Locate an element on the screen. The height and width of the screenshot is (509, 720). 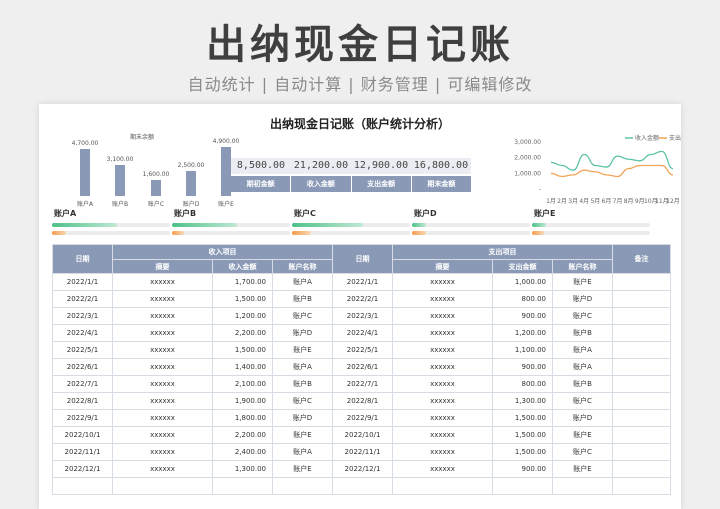
table-cell: 2022/10/1 is located at coordinates (82, 435).